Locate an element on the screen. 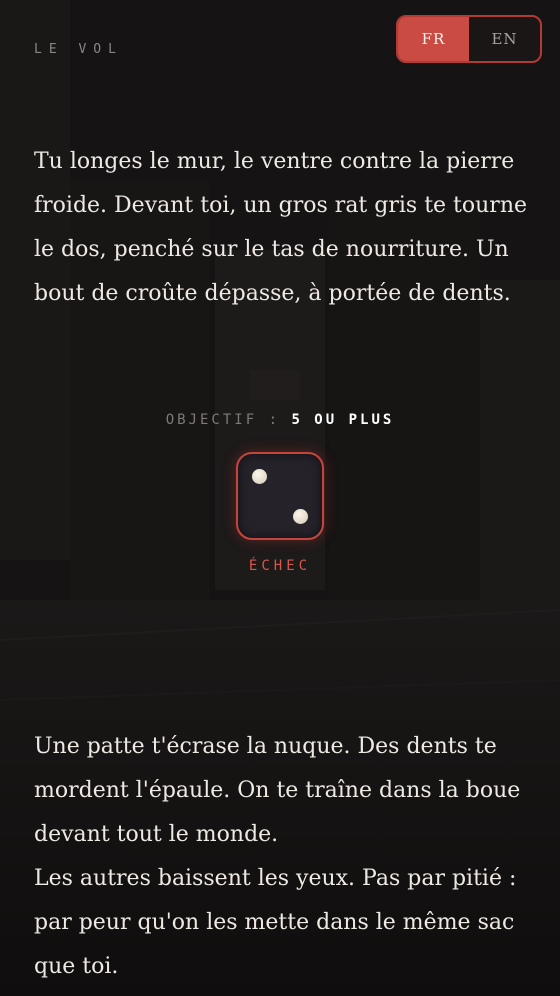 This screenshot has width=560, height=996. die-icon is located at coordinates (280, 496).